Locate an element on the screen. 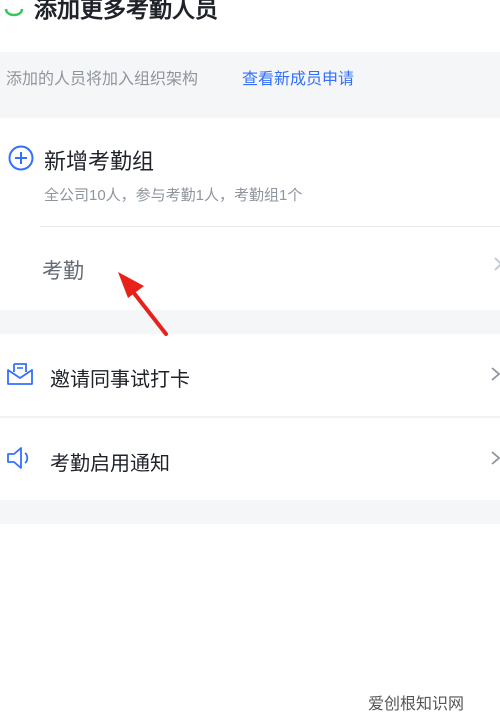 The height and width of the screenshot is (720, 500). view-new-member-requests-link: 查看新成员申请 is located at coordinates (298, 77).